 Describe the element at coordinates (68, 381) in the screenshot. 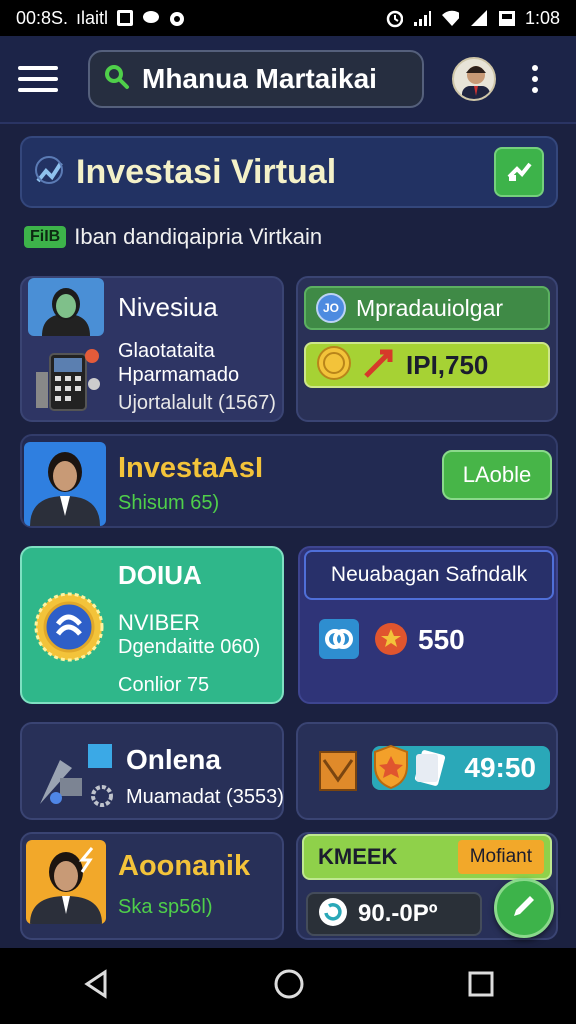

I see `calculator-icon` at that location.